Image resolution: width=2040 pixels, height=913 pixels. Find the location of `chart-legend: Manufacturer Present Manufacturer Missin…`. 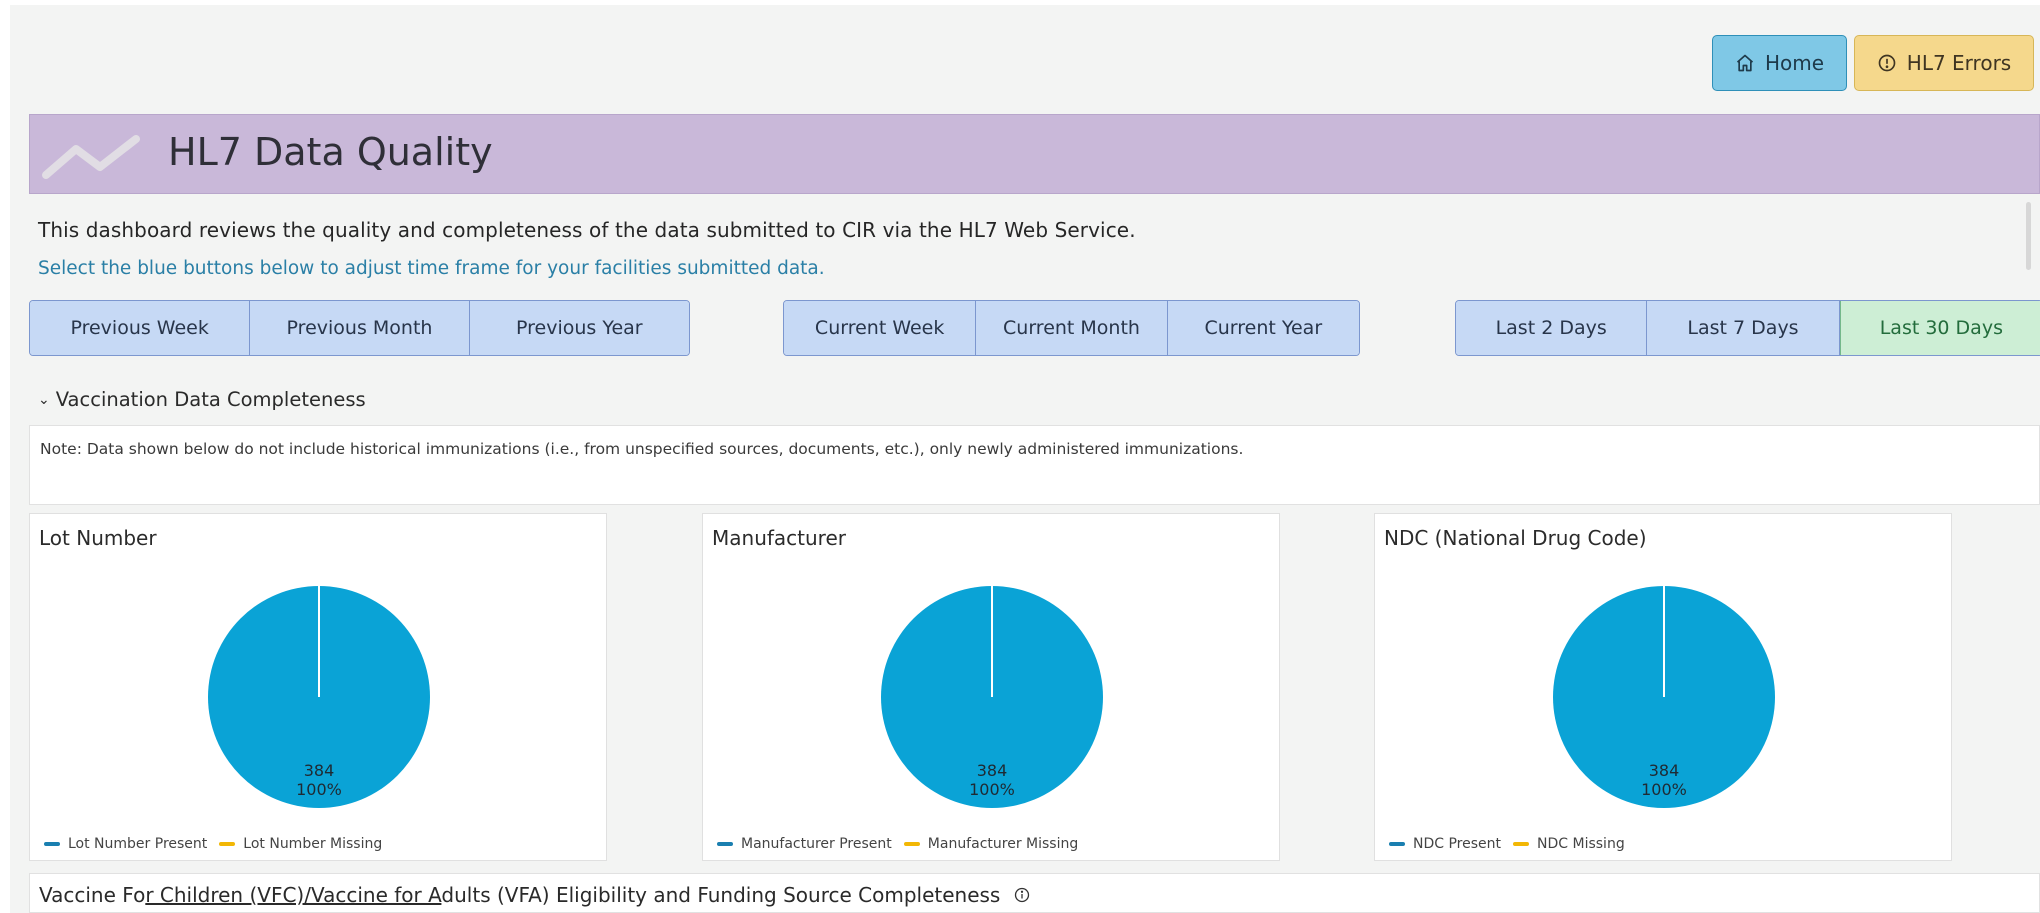

chart-legend: Manufacturer Present Manufacturer Missin… is located at coordinates (897, 844).